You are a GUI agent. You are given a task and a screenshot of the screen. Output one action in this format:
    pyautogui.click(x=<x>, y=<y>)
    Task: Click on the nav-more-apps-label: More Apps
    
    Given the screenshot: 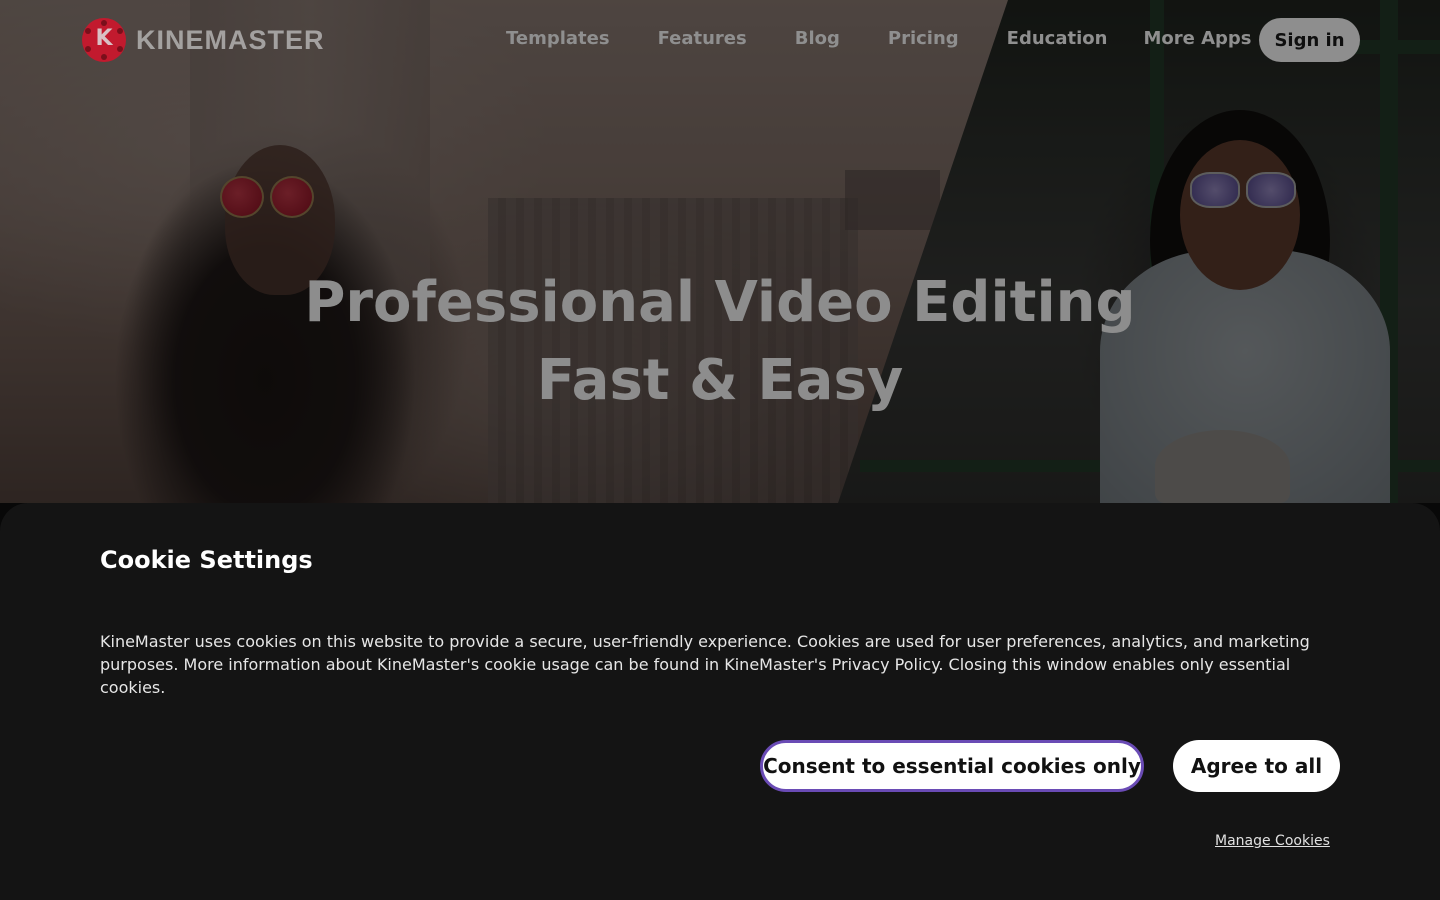 What is the action you would take?
    pyautogui.click(x=1197, y=38)
    